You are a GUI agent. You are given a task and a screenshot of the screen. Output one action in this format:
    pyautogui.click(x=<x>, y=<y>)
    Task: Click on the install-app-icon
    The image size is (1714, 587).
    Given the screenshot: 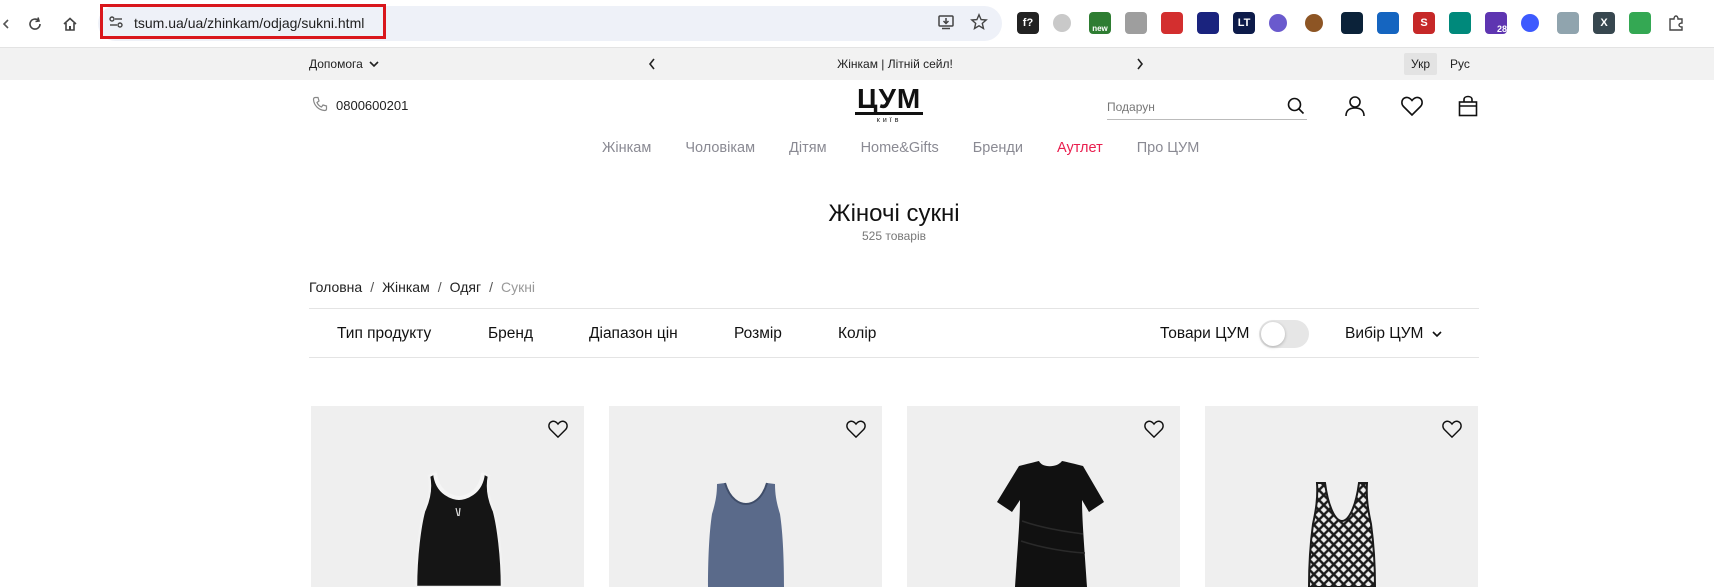 What is the action you would take?
    pyautogui.click(x=946, y=24)
    